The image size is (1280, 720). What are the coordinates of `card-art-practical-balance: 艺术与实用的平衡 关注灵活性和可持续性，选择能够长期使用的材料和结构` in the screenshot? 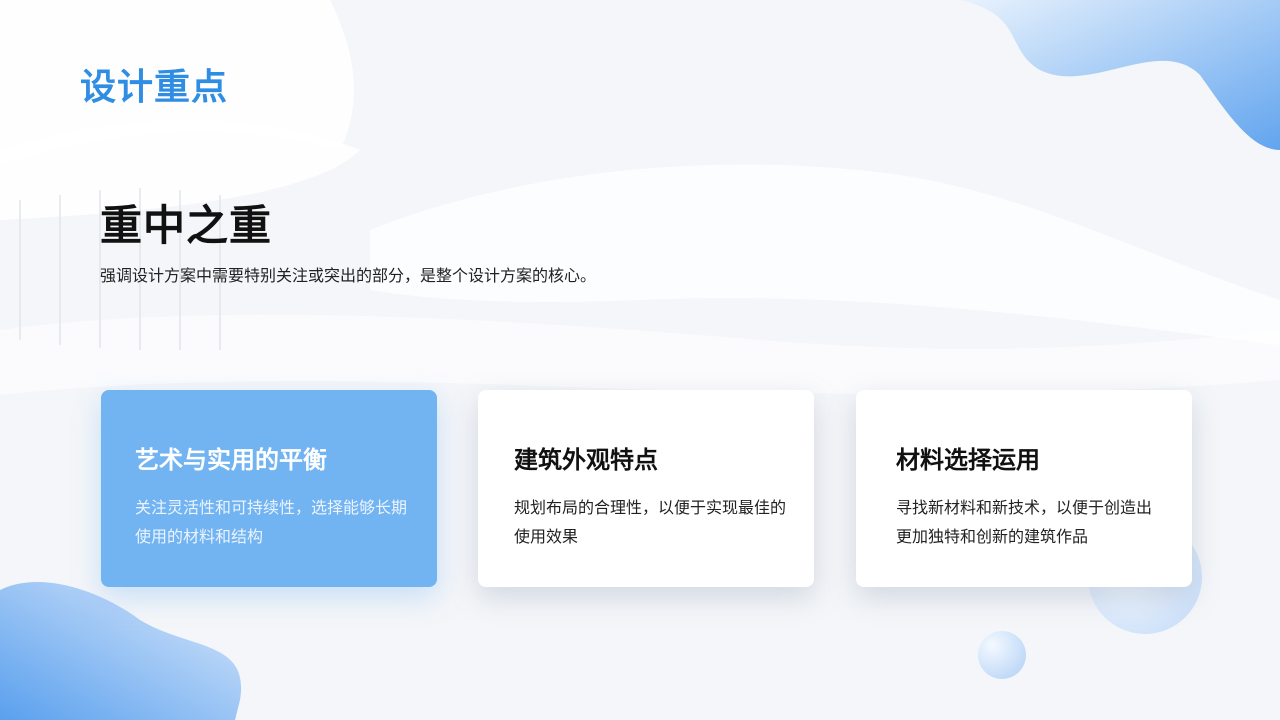 It's located at (269, 488).